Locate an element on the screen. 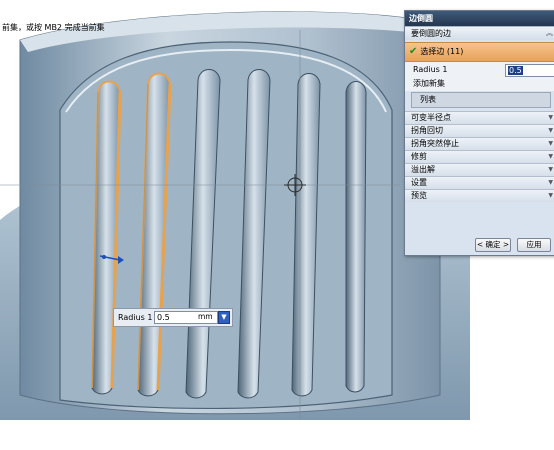  radius-label: Radius 1 is located at coordinates (430, 69).